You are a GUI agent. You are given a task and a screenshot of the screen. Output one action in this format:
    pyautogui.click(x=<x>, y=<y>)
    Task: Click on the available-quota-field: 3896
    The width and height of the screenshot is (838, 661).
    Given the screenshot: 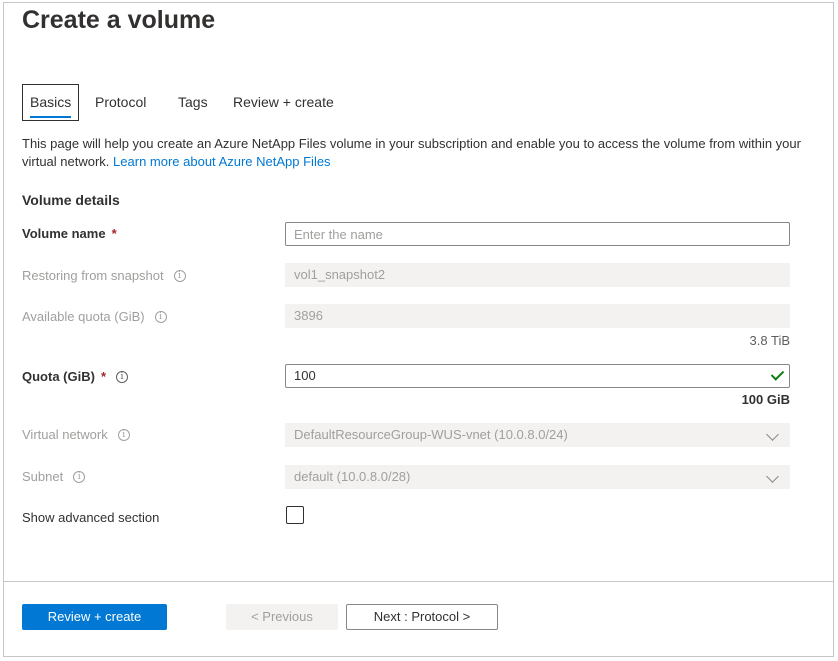 What is the action you would take?
    pyautogui.click(x=537, y=316)
    